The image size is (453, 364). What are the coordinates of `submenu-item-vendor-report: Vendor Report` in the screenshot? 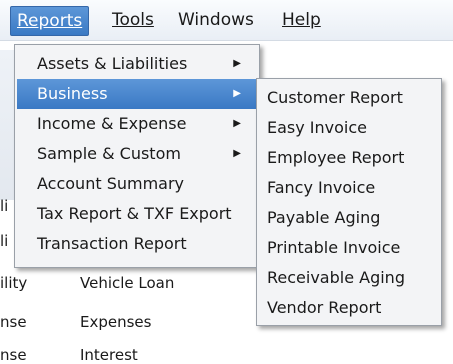 It's located at (349, 308).